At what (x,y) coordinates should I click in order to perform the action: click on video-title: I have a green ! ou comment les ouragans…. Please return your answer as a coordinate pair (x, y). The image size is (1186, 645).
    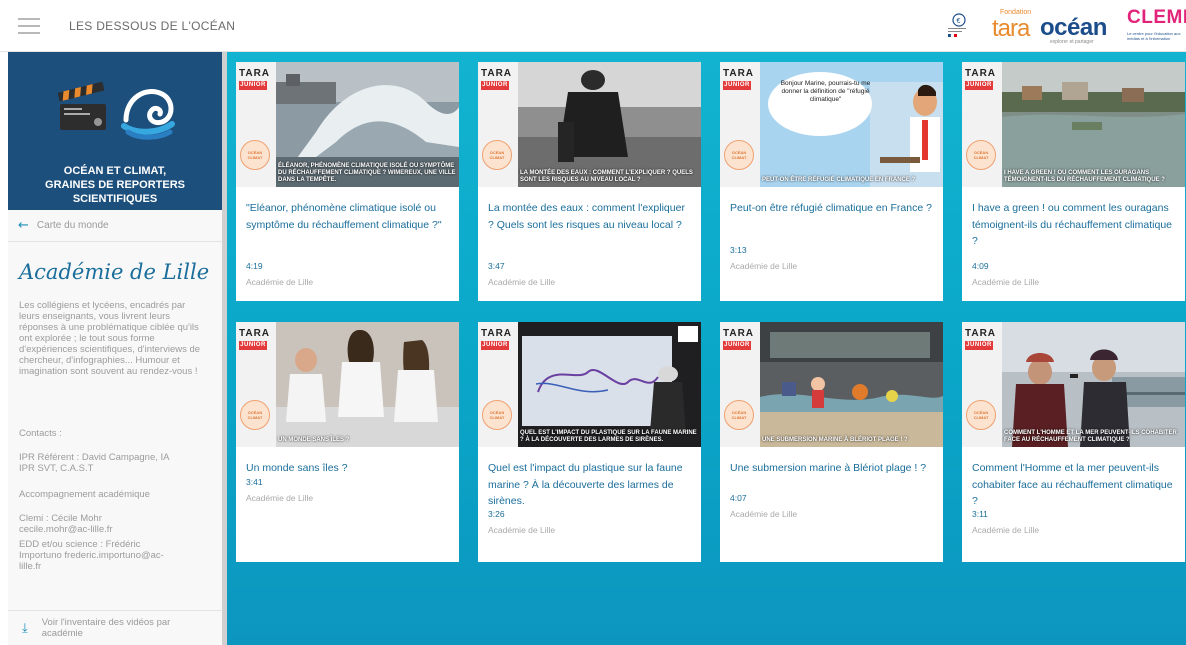
    Looking at the image, I should click on (1074, 225).